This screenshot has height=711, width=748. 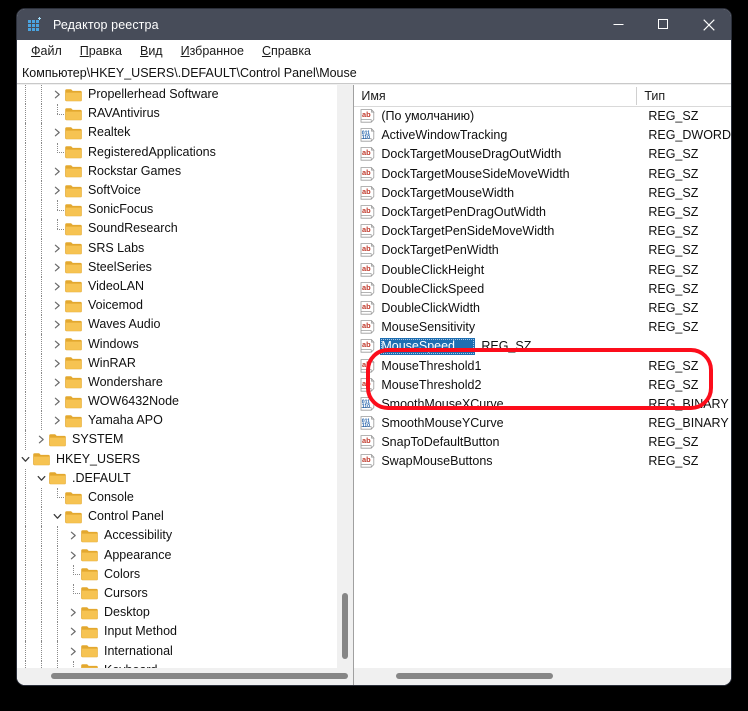 I want to click on tree-vertical-scroll-thumb, so click(x=345, y=626).